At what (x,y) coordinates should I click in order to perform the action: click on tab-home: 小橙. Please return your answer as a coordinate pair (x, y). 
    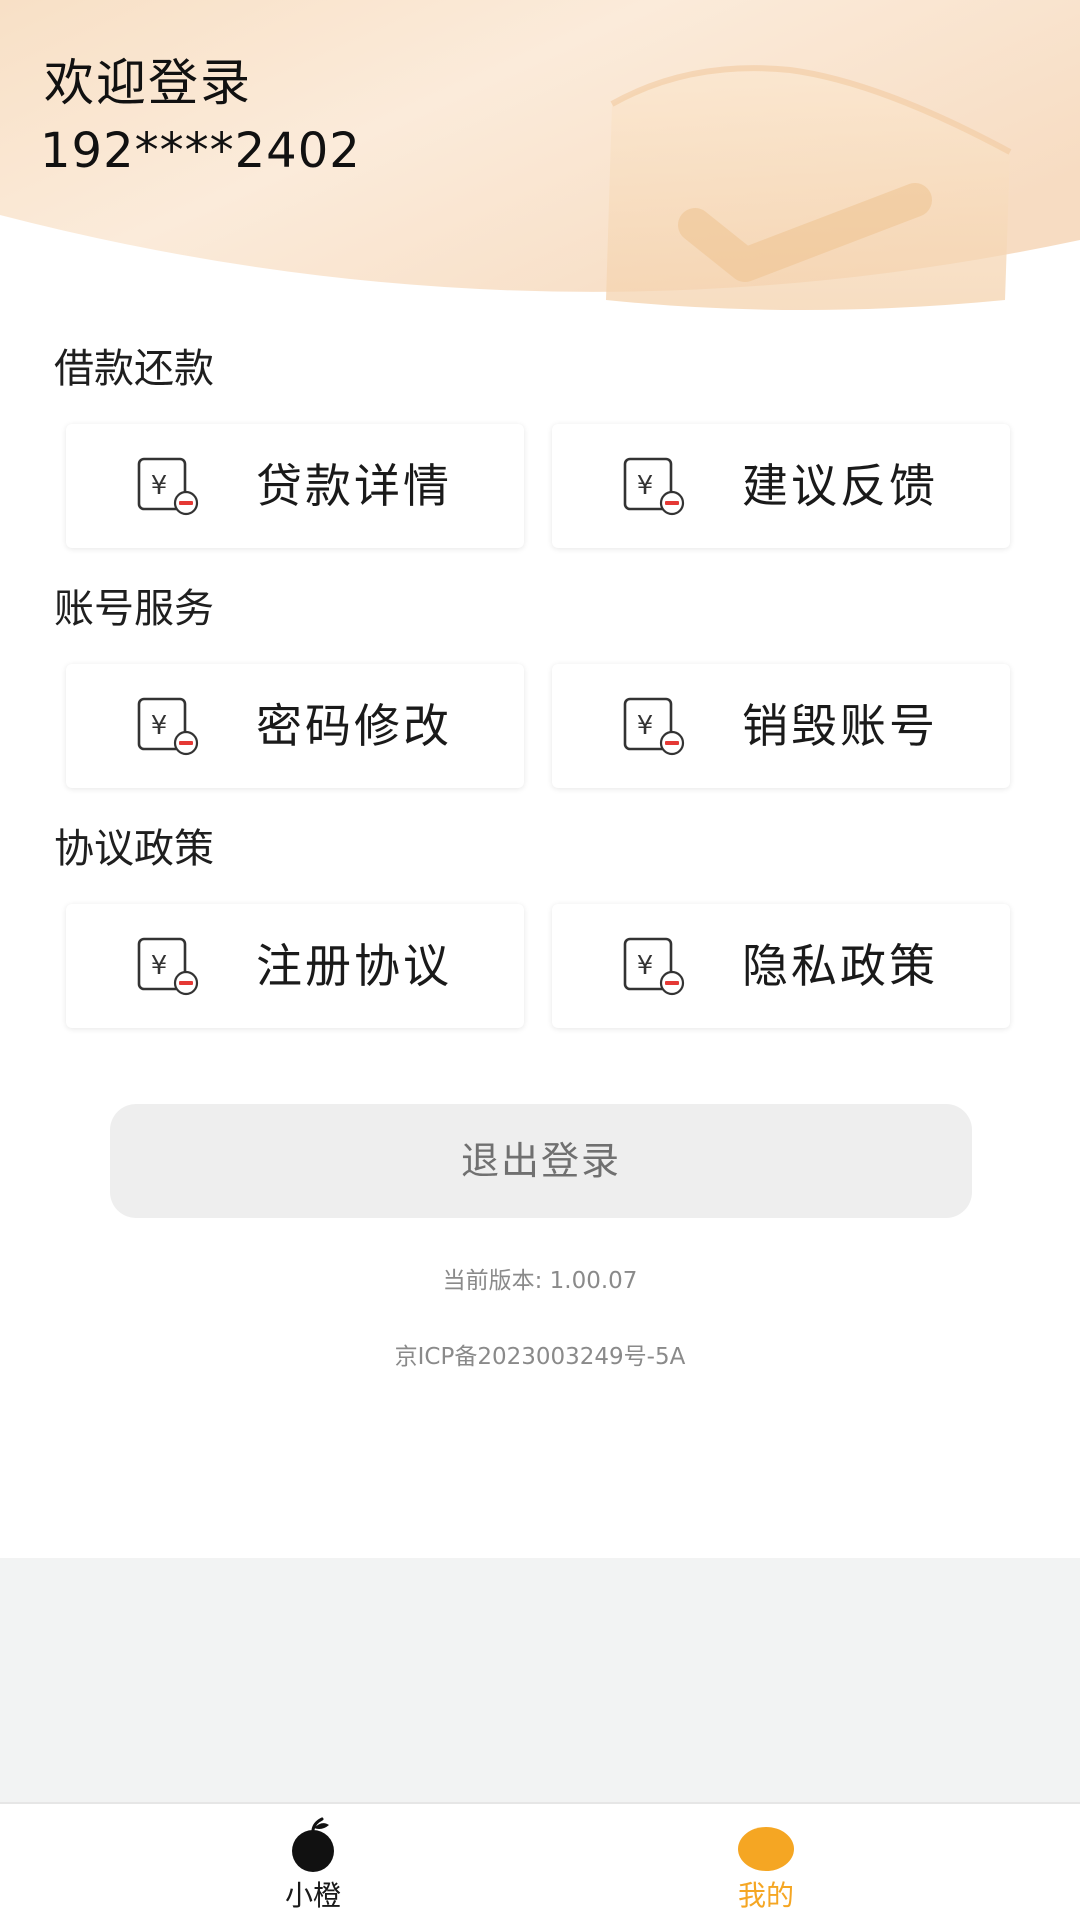
    Looking at the image, I should click on (313, 1863).